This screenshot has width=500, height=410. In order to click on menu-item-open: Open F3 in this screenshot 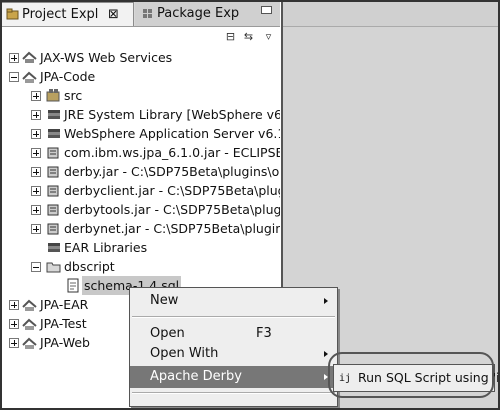, I will do `click(233, 334)`.